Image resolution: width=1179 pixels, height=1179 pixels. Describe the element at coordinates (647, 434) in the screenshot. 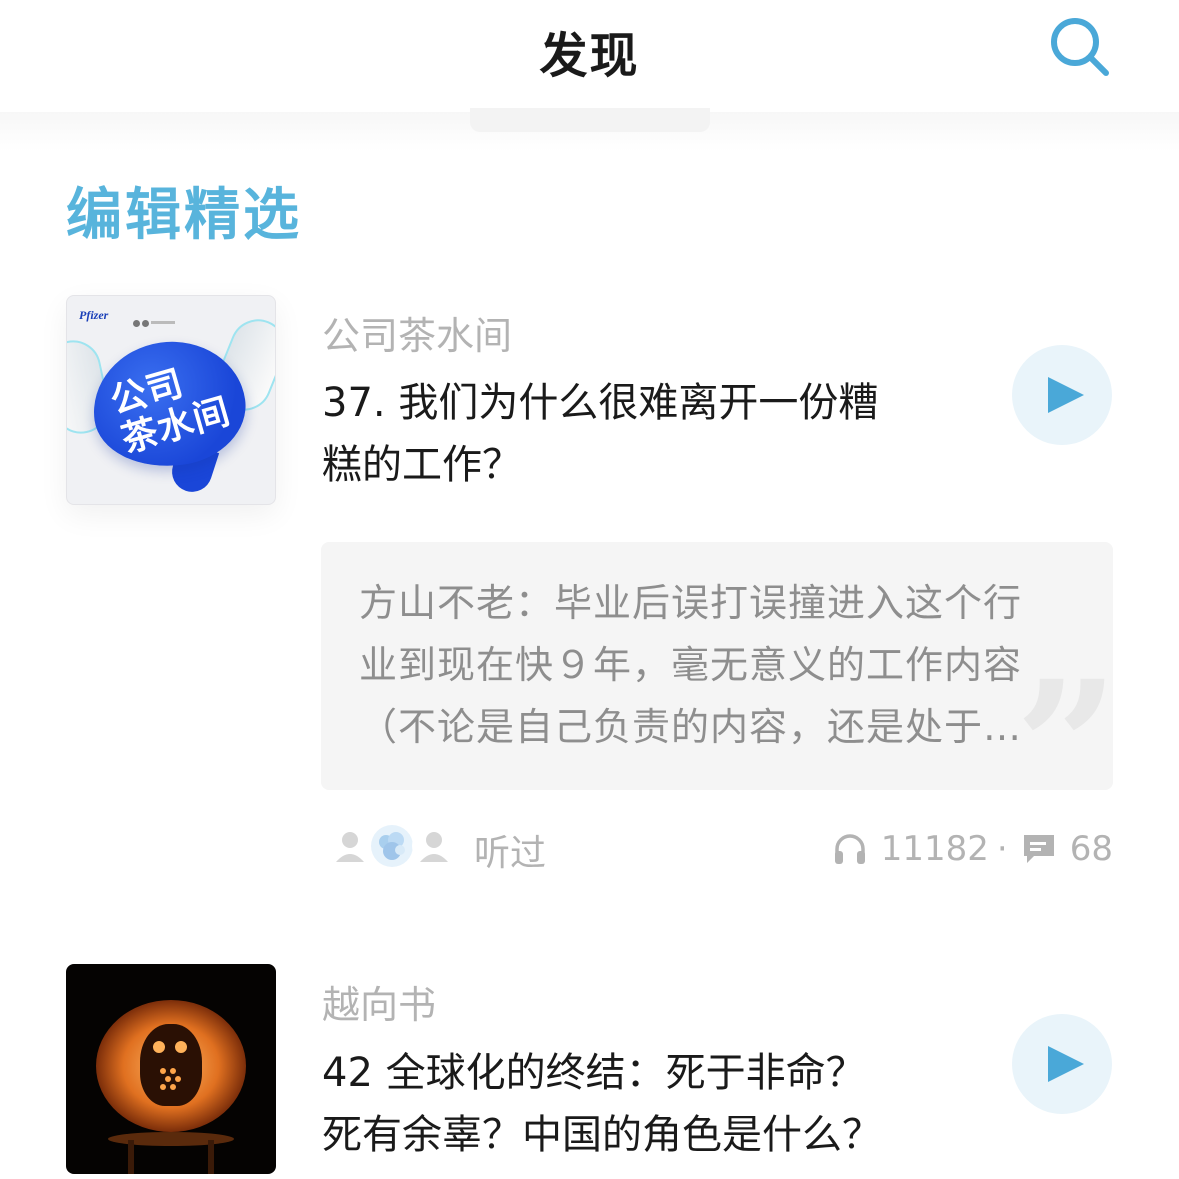

I see `episode-title: 37. 我们为什么很难离开一份糟 糕的工作？` at that location.